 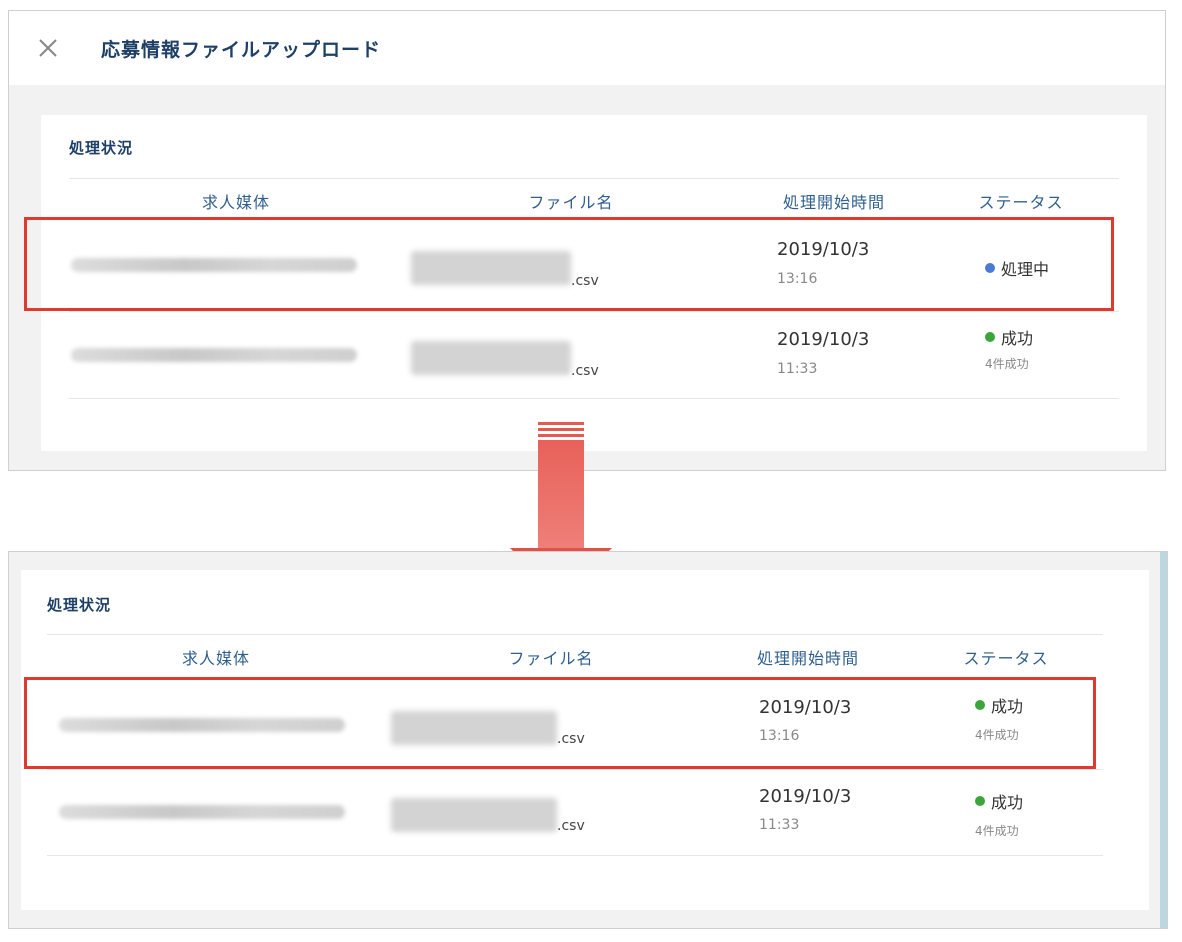 I want to click on close-icon, so click(x=48, y=48).